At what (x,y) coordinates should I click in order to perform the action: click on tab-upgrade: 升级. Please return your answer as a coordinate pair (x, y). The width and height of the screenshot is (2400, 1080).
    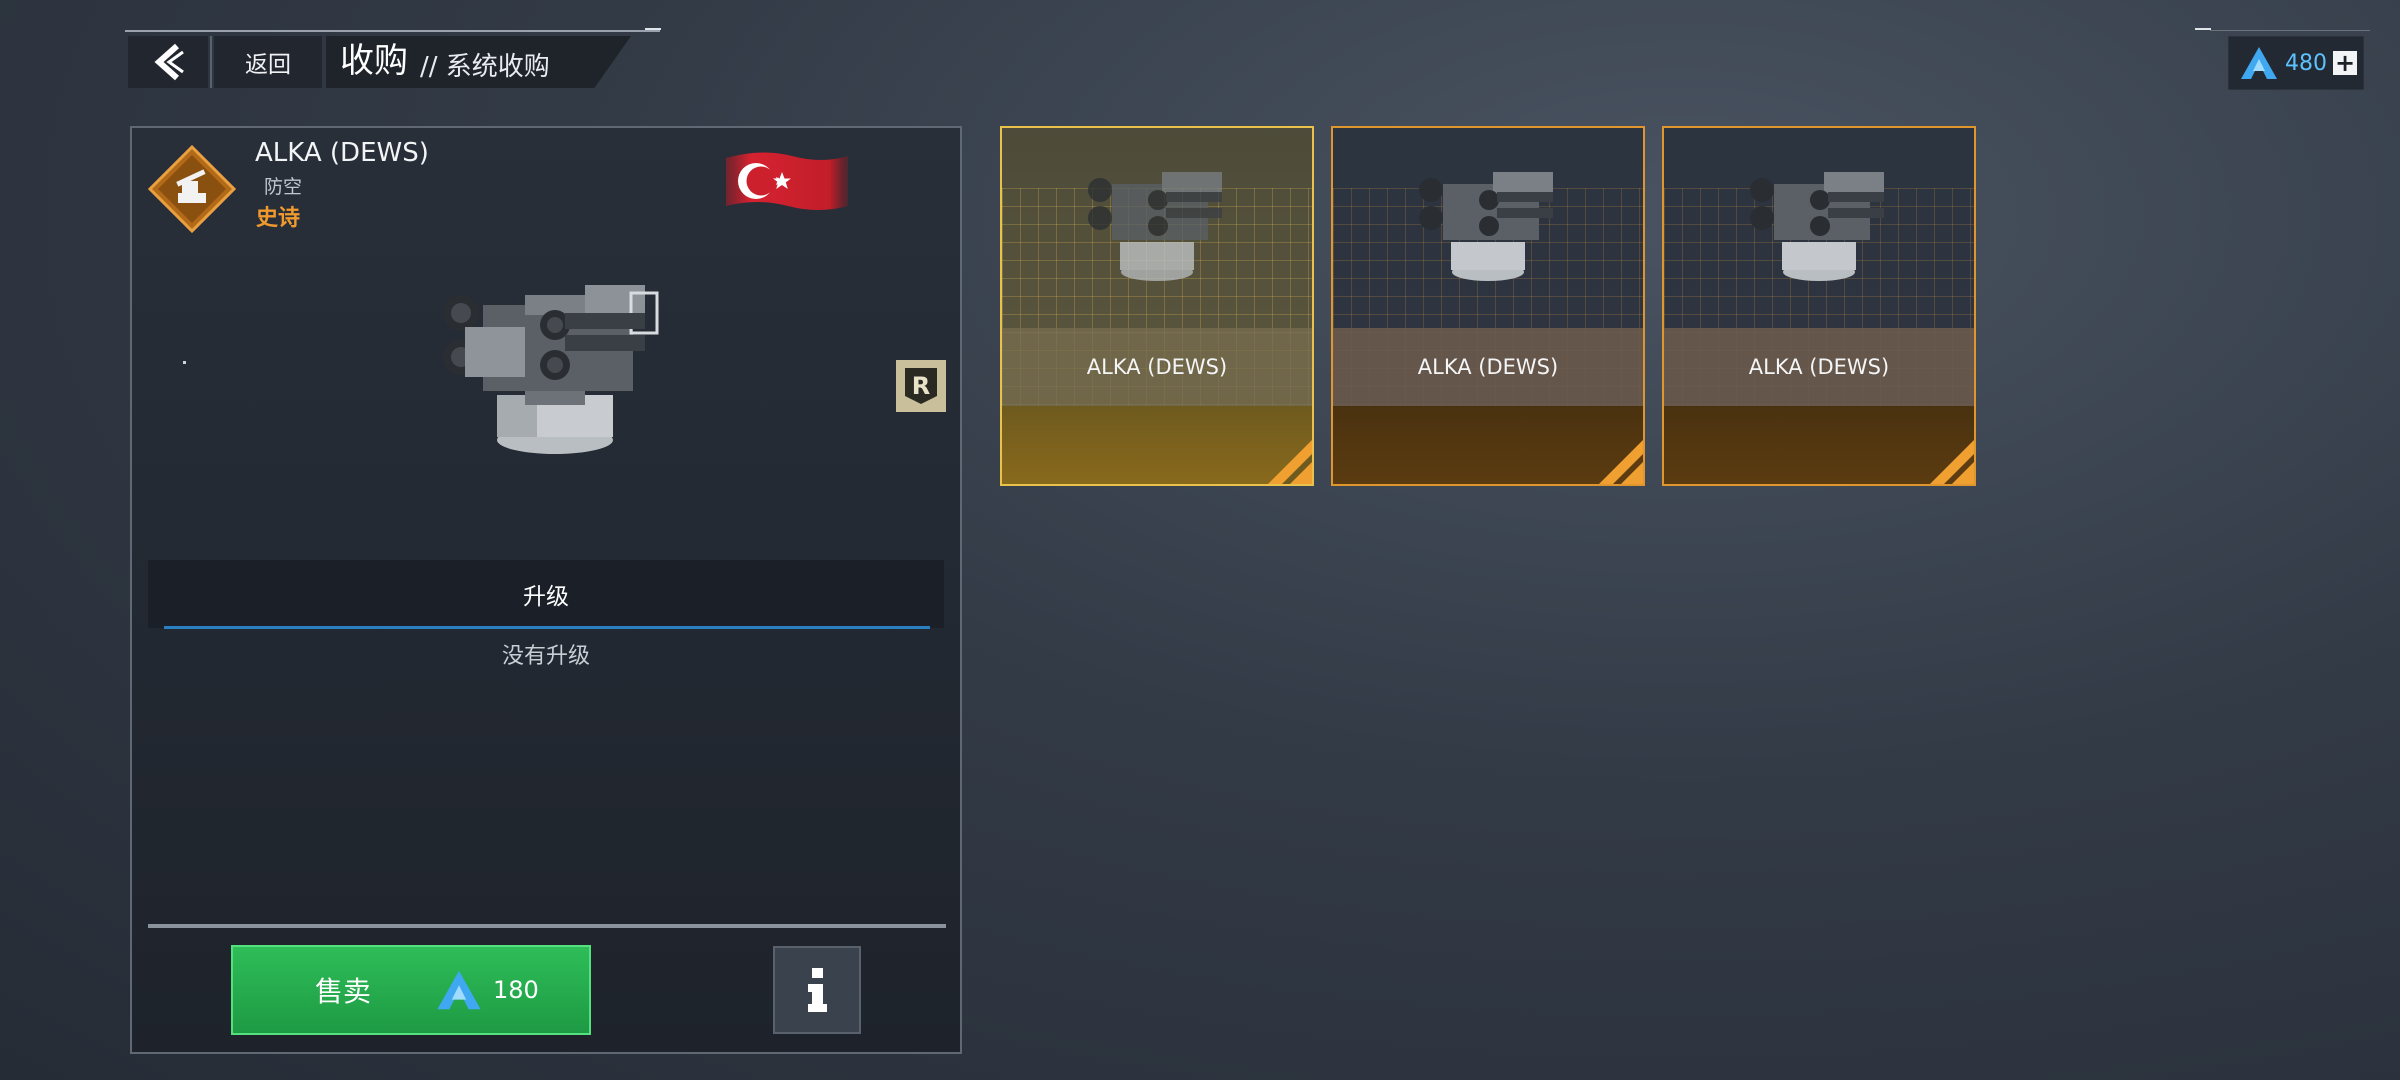
    Looking at the image, I should click on (546, 594).